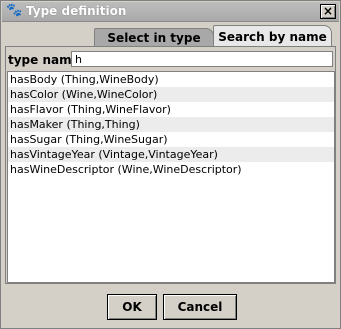 The width and height of the screenshot is (341, 329). Describe the element at coordinates (171, 109) in the screenshot. I see `list-item: hasFlavor (Thing,WineFlavor)` at that location.